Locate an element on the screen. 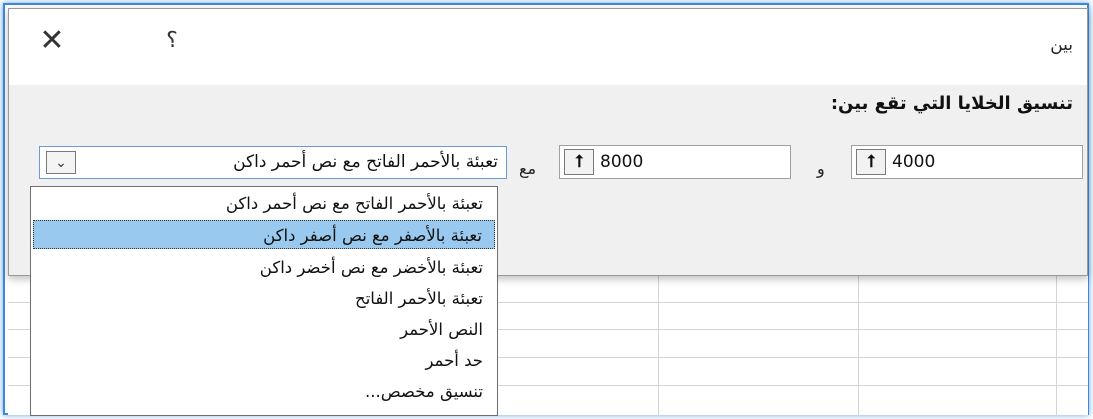 This screenshot has width=1093, height=419. format-option: تعبئة بالأحمر الفاتح is located at coordinates (264, 298).